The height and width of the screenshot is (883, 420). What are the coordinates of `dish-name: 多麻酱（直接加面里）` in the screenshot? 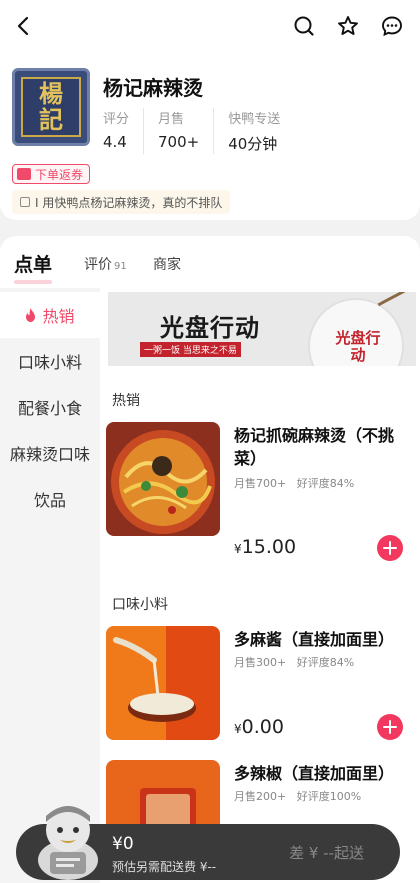 It's located at (314, 639).